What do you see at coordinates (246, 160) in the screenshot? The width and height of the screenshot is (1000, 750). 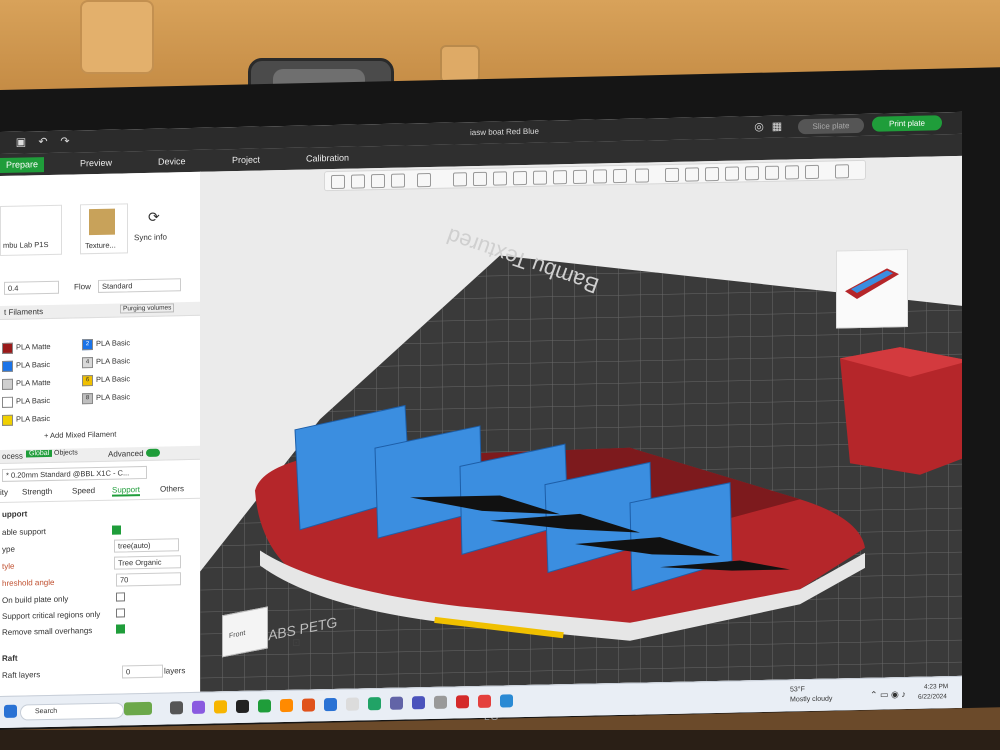 I see `tab-project: Project` at bounding box center [246, 160].